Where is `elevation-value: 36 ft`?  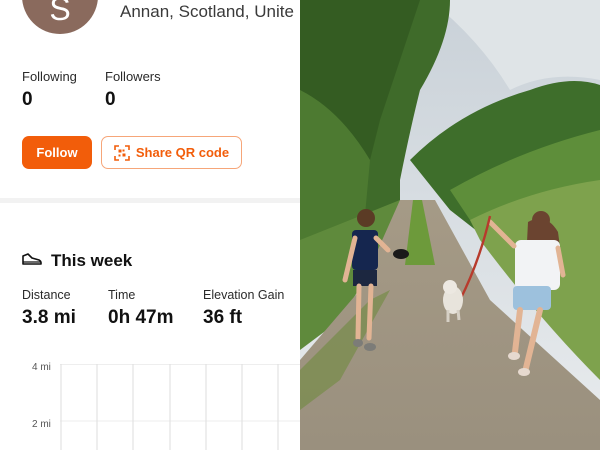 elevation-value: 36 ft is located at coordinates (223, 317).